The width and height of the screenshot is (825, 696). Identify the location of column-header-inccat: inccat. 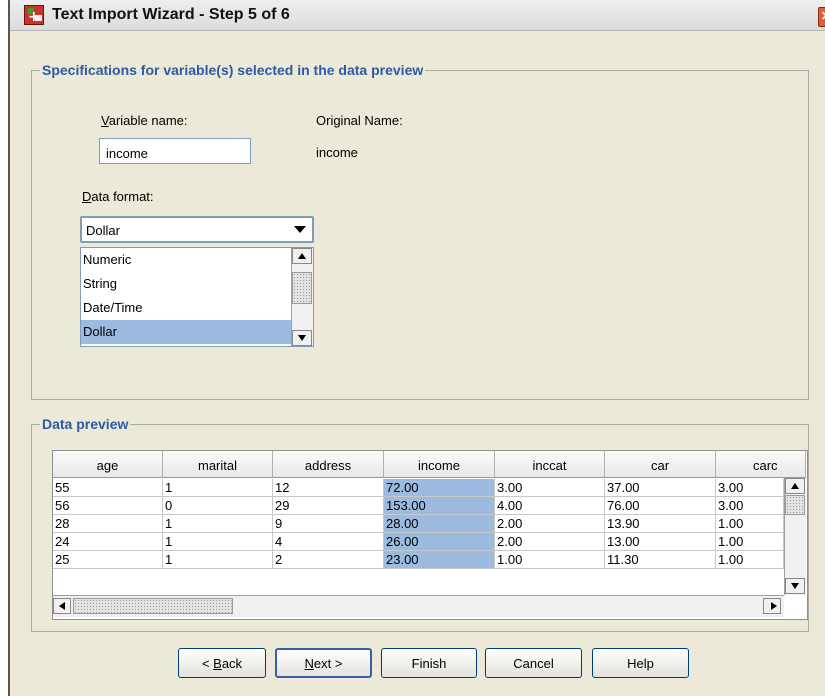
(550, 464).